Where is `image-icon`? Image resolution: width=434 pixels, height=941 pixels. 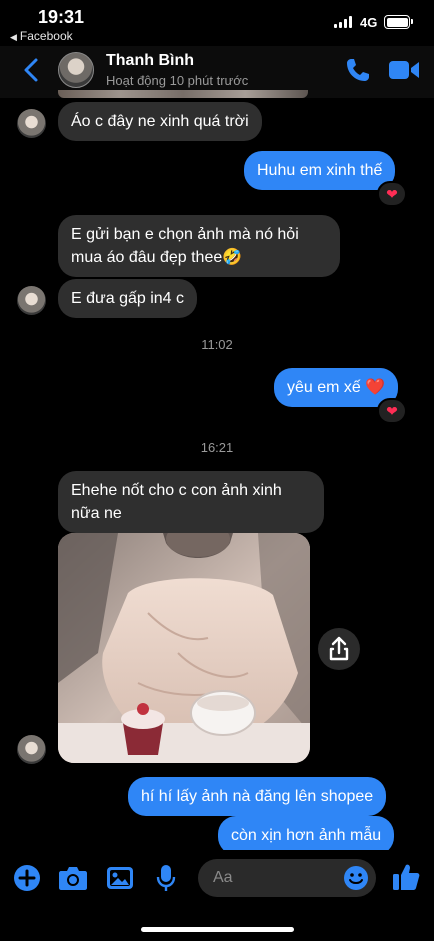
image-icon is located at coordinates (120, 878).